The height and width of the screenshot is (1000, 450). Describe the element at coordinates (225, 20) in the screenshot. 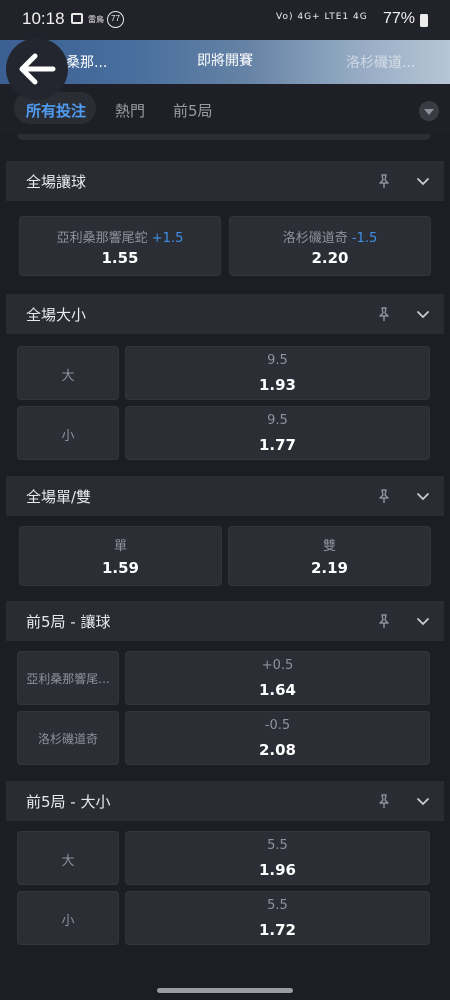

I see `status-bar: 10:18 雷鳥 77 Vo) 4G+ LTE1 4G 77%` at that location.